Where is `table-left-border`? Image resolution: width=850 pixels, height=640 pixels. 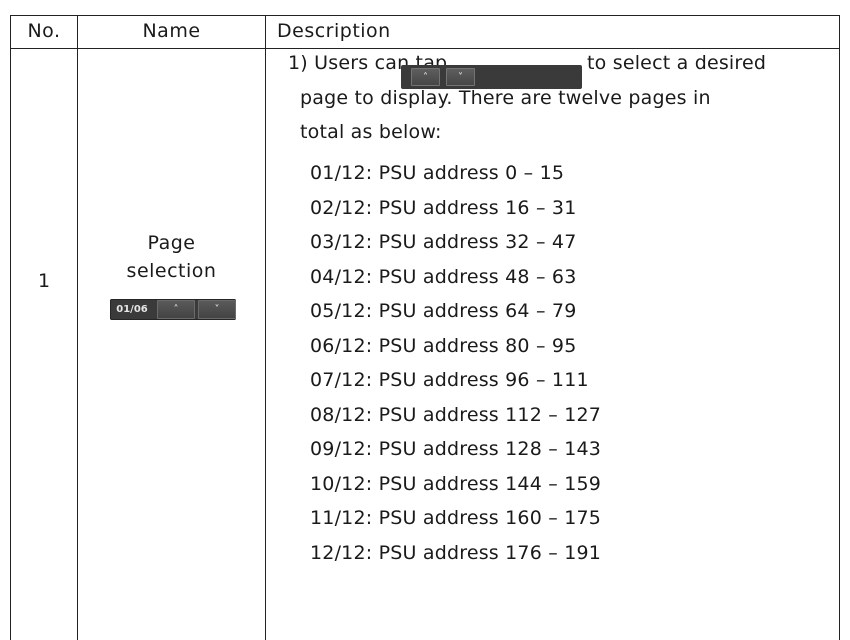
table-left-border is located at coordinates (10, 327).